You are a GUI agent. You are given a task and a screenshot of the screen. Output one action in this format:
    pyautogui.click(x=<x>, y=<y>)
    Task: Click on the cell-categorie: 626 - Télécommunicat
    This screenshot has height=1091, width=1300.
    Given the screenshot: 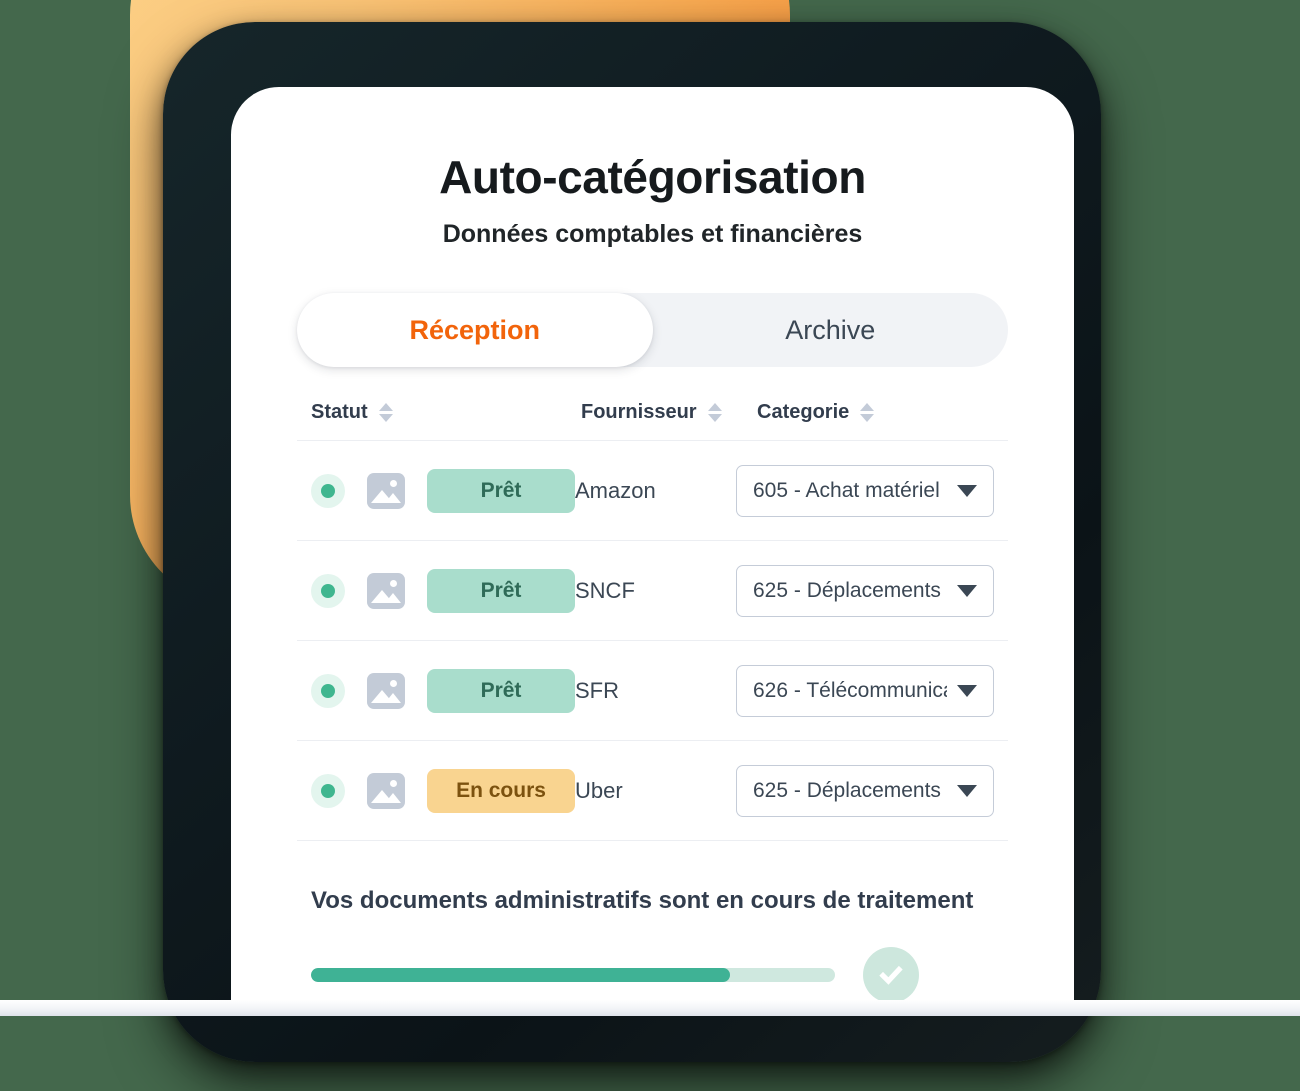 What is the action you would take?
    pyautogui.click(x=865, y=690)
    